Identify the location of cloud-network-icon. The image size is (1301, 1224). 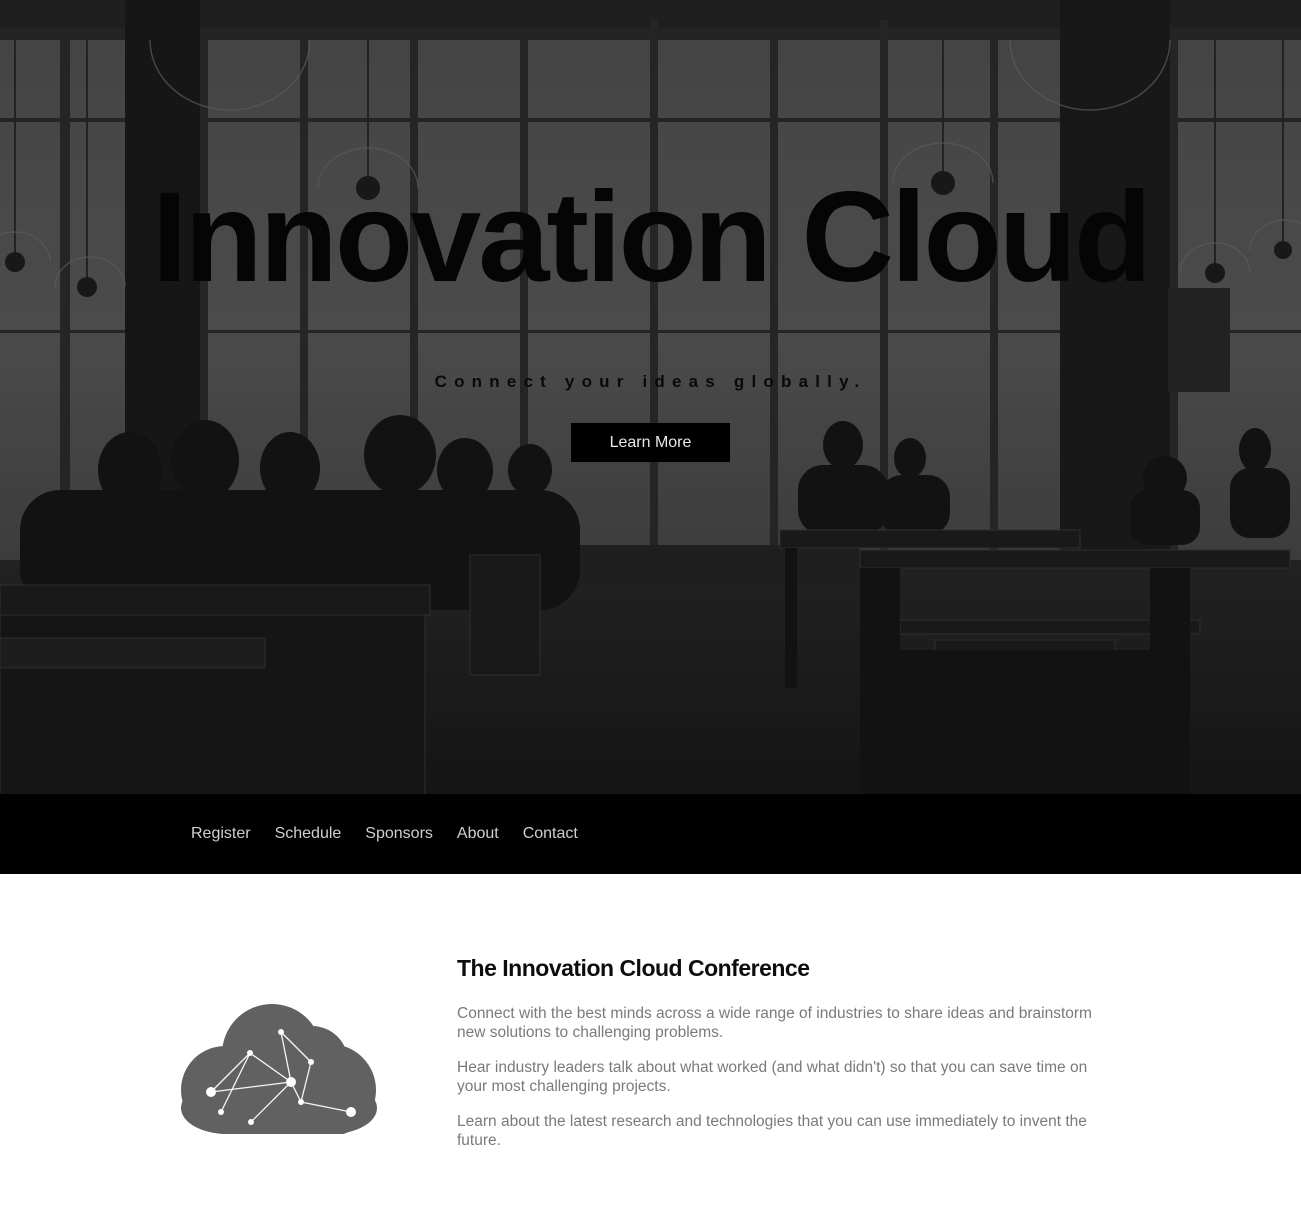
(279, 1069).